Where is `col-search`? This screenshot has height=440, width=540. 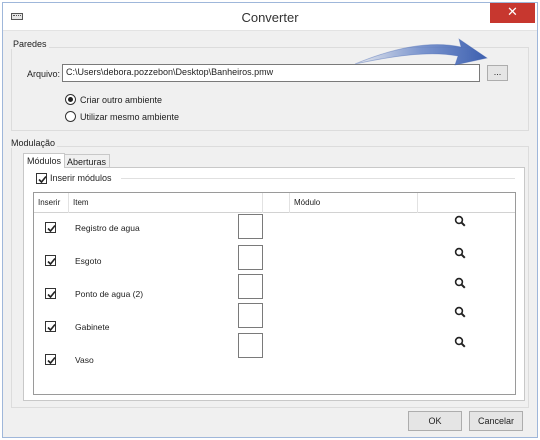 col-search is located at coordinates (467, 203).